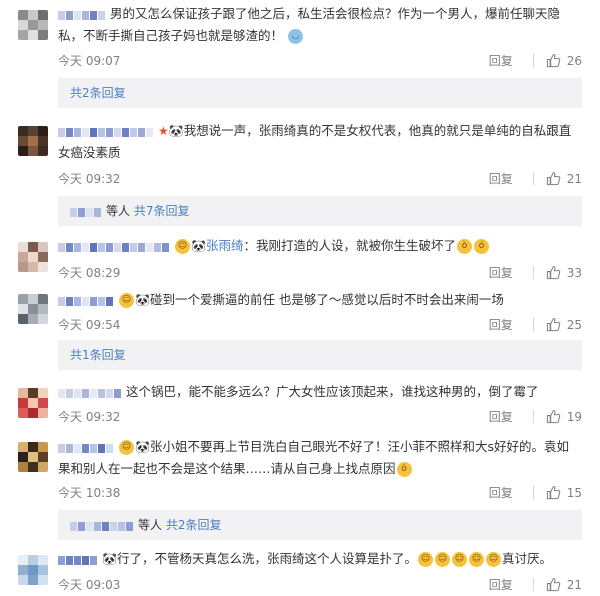 This screenshot has height=596, width=600. Describe the element at coordinates (535, 416) in the screenshot. I see `comment-actions: 回复 19` at that location.